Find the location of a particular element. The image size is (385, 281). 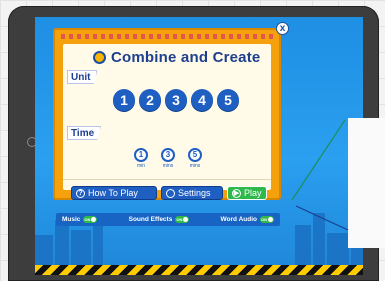

callout-leader-lines is located at coordinates (320, 175).